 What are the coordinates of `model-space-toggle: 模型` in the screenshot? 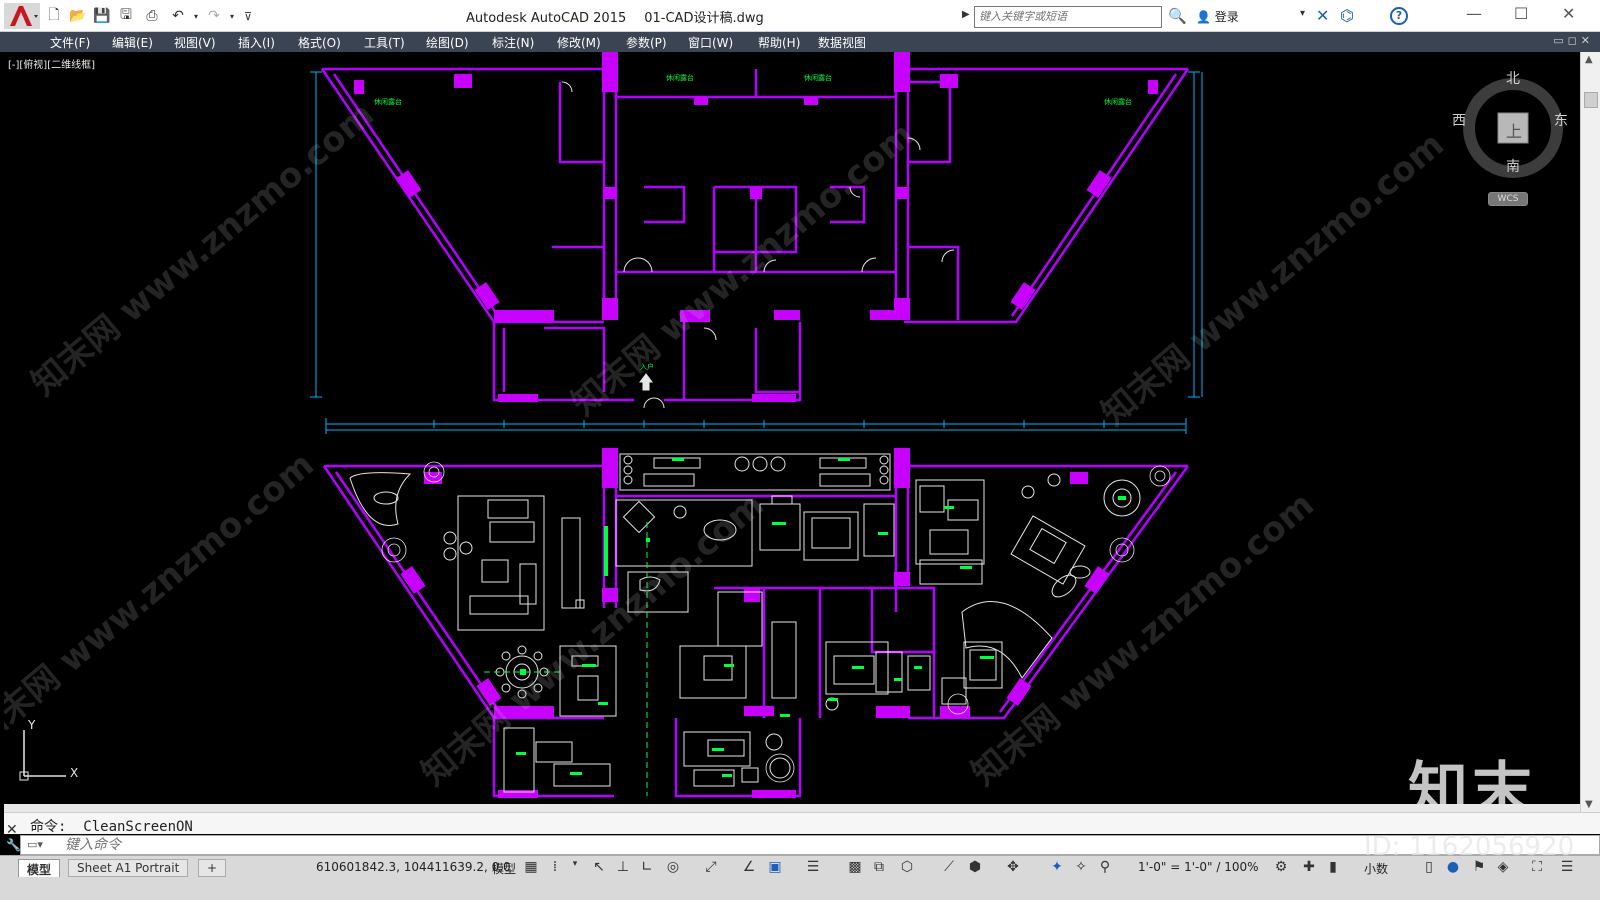 It's located at (504, 868).